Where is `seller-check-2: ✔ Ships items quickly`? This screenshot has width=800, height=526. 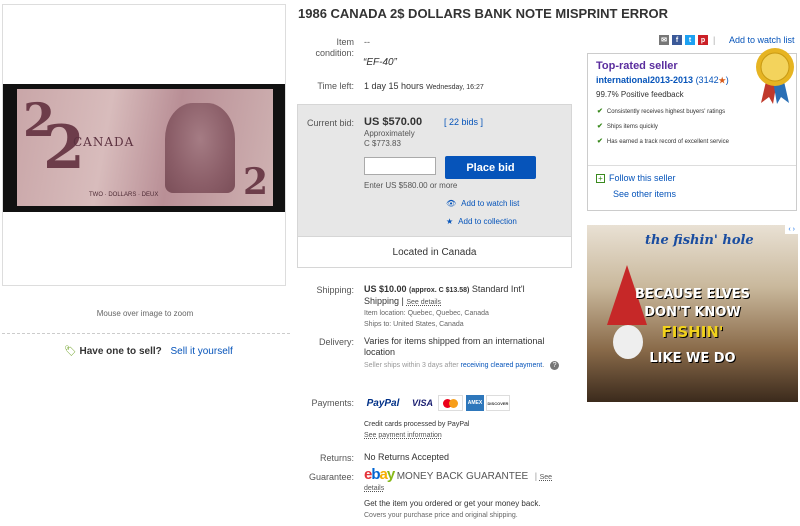 seller-check-2: ✔ Ships items quickly is located at coordinates (677, 127).